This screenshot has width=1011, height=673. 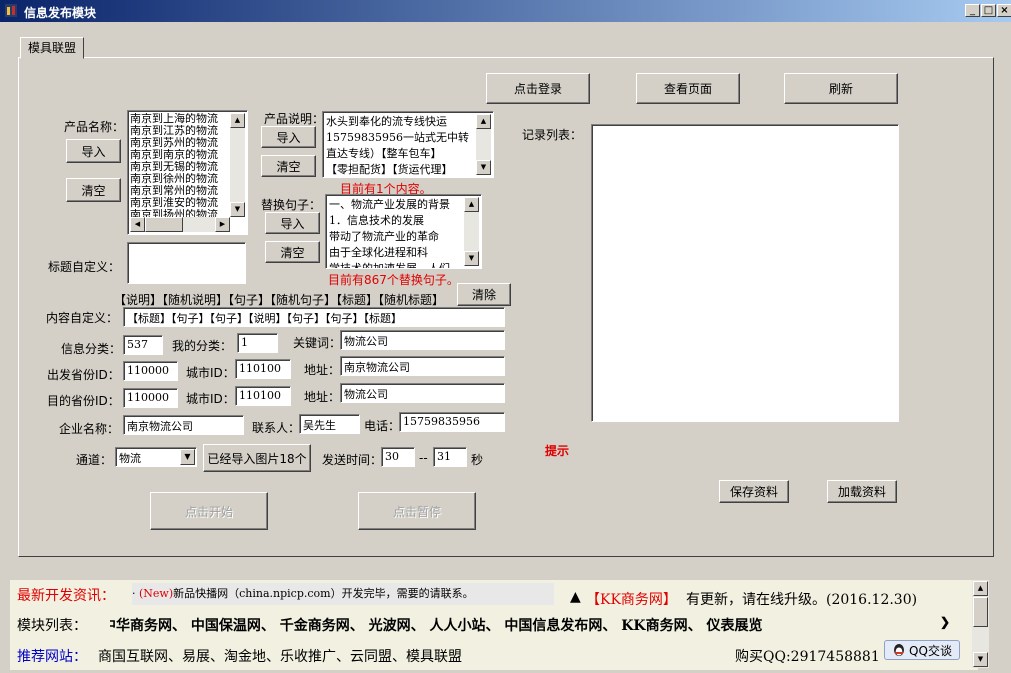 I want to click on addr1-label: 地址：, so click(x=322, y=370).